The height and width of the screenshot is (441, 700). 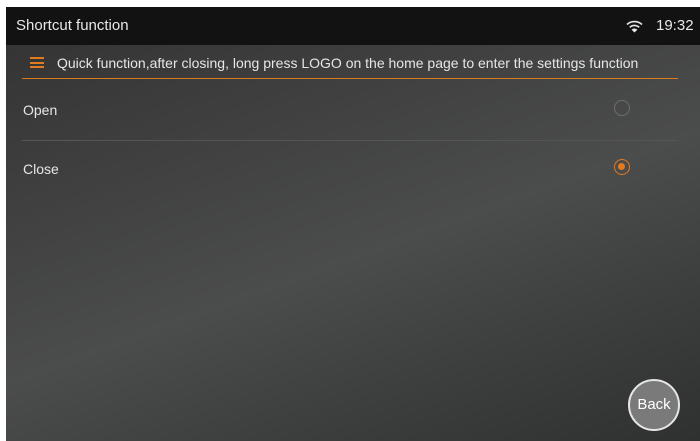 I want to click on accent-divider, so click(x=350, y=78).